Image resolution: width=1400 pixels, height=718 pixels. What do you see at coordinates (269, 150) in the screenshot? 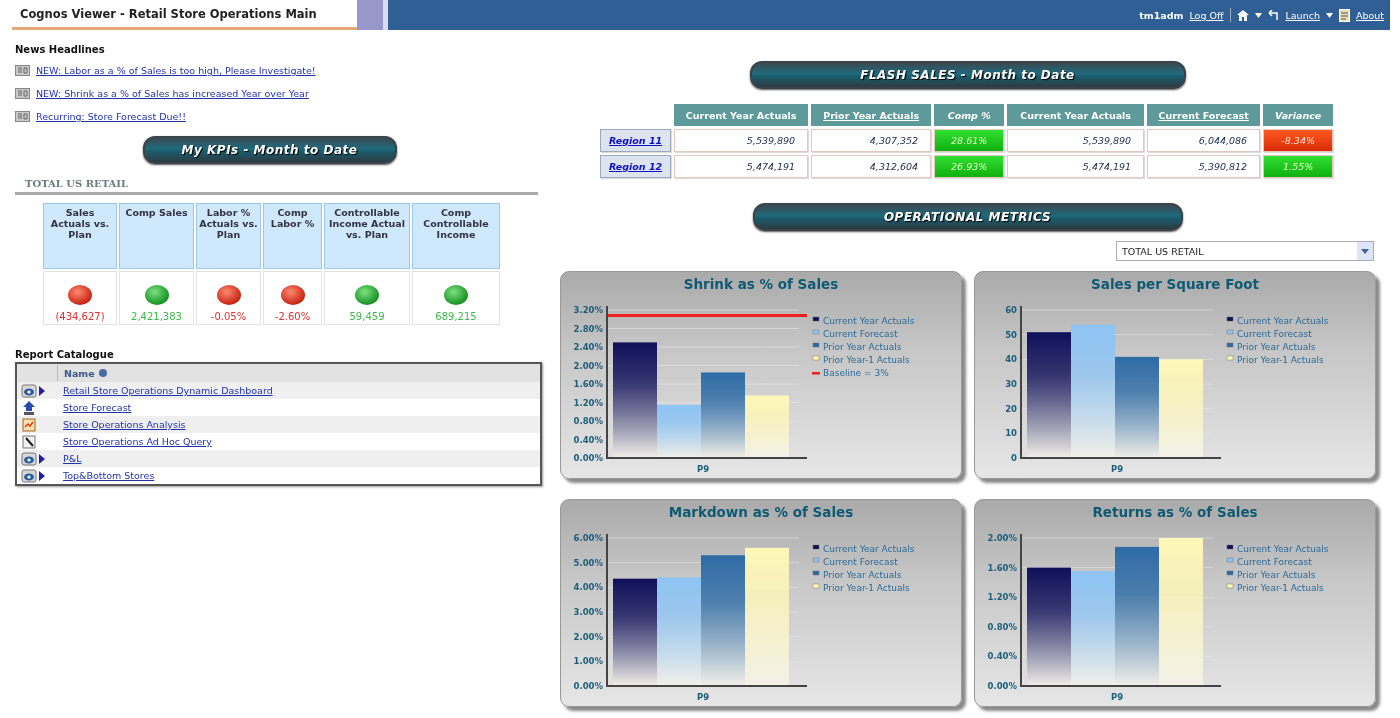
I see `section-banner: My KPIs - Month to Date` at bounding box center [269, 150].